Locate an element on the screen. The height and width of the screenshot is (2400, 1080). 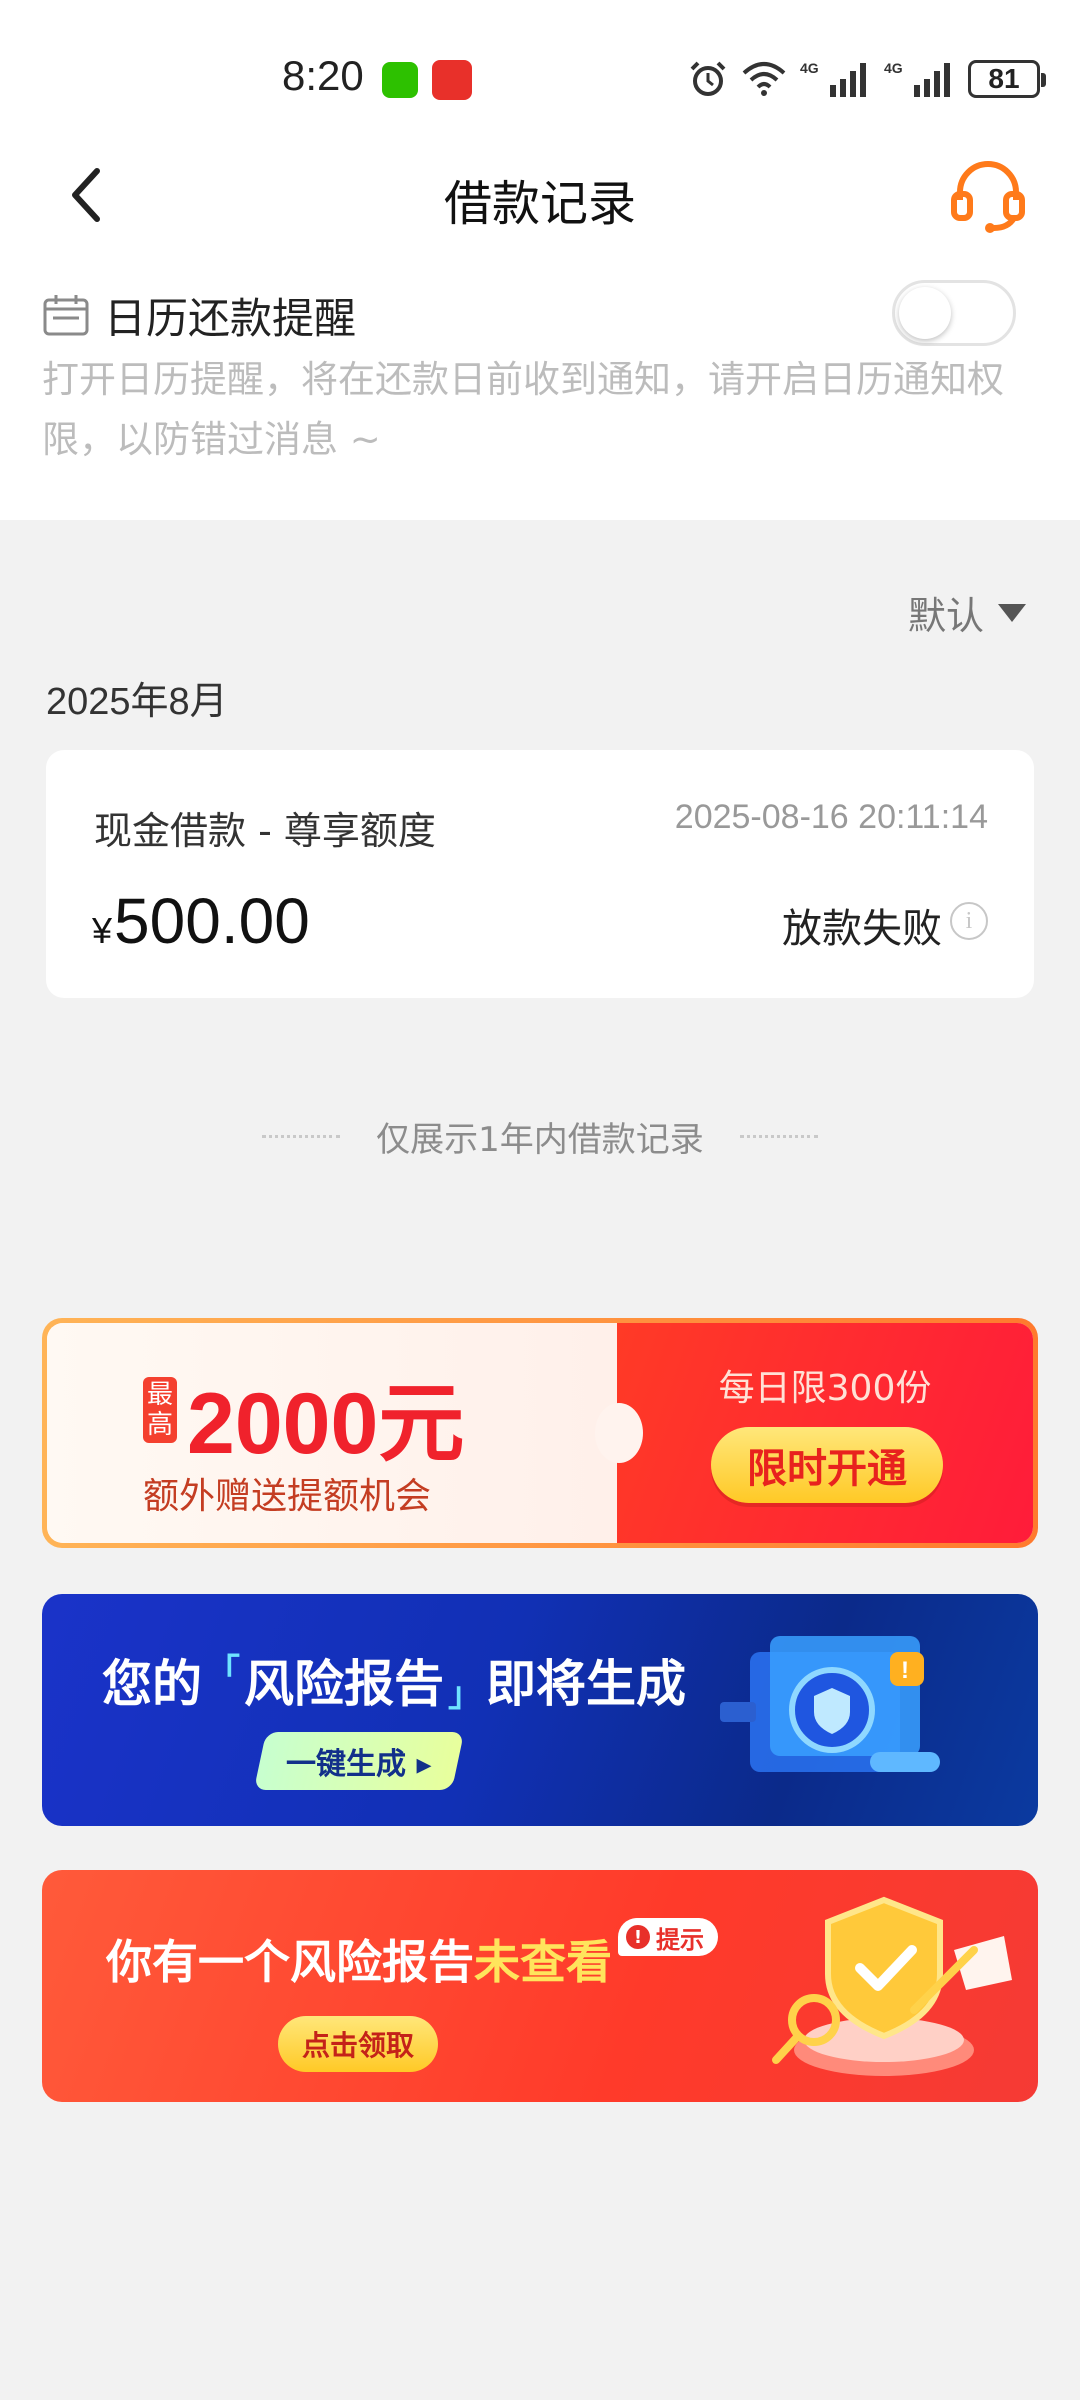
amount-value: 500.00 is located at coordinates (212, 921).